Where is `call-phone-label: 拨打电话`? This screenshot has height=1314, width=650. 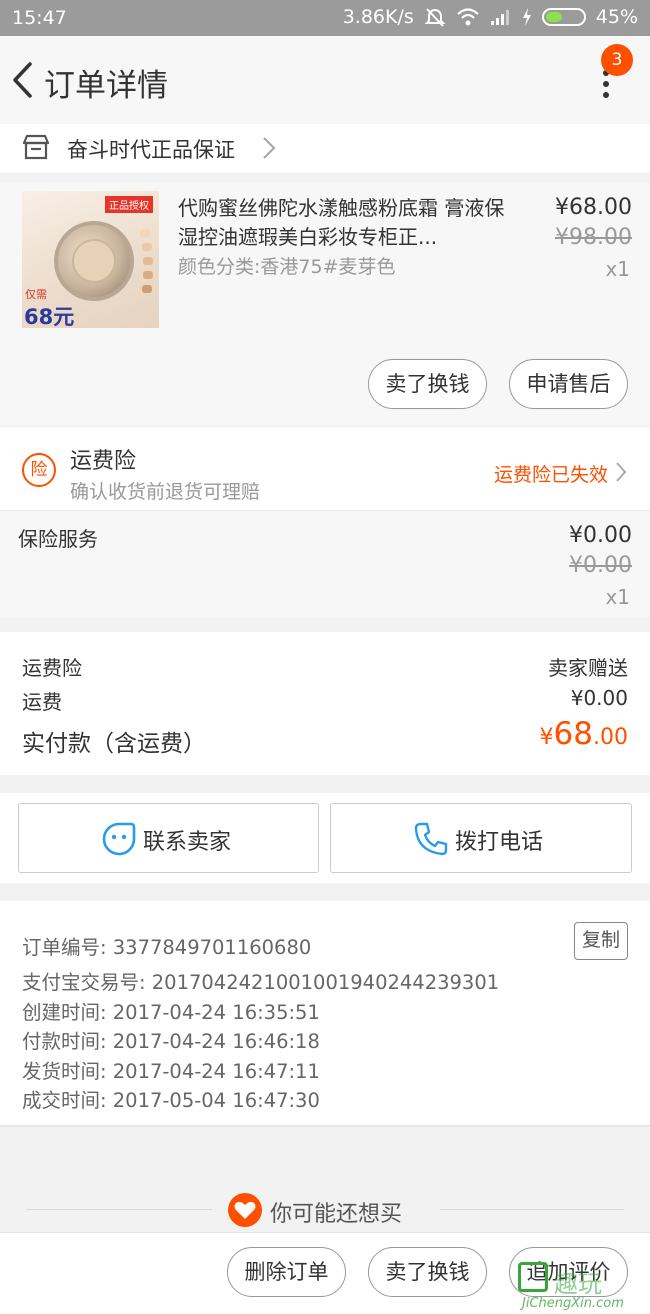
call-phone-label: 拨打电话 is located at coordinates (499, 842).